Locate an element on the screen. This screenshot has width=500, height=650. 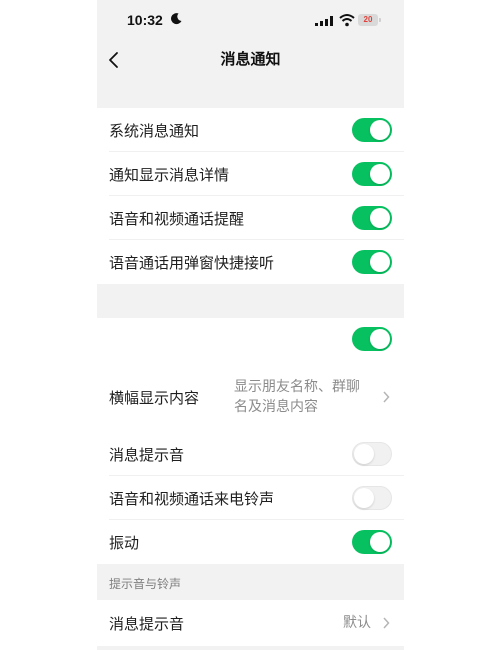
setting-label: 通知显示消息详情 is located at coordinates (169, 175).